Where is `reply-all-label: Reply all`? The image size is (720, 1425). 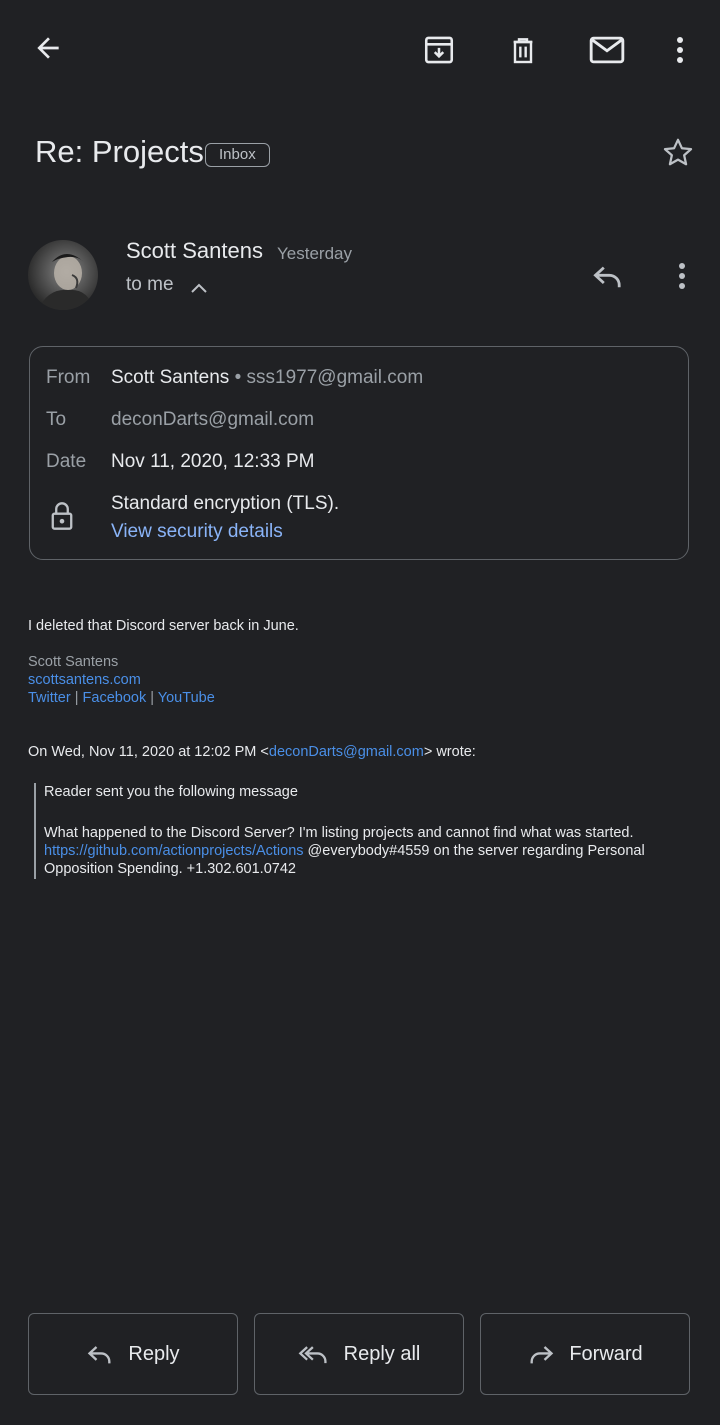
reply-all-label: Reply all is located at coordinates (382, 1353).